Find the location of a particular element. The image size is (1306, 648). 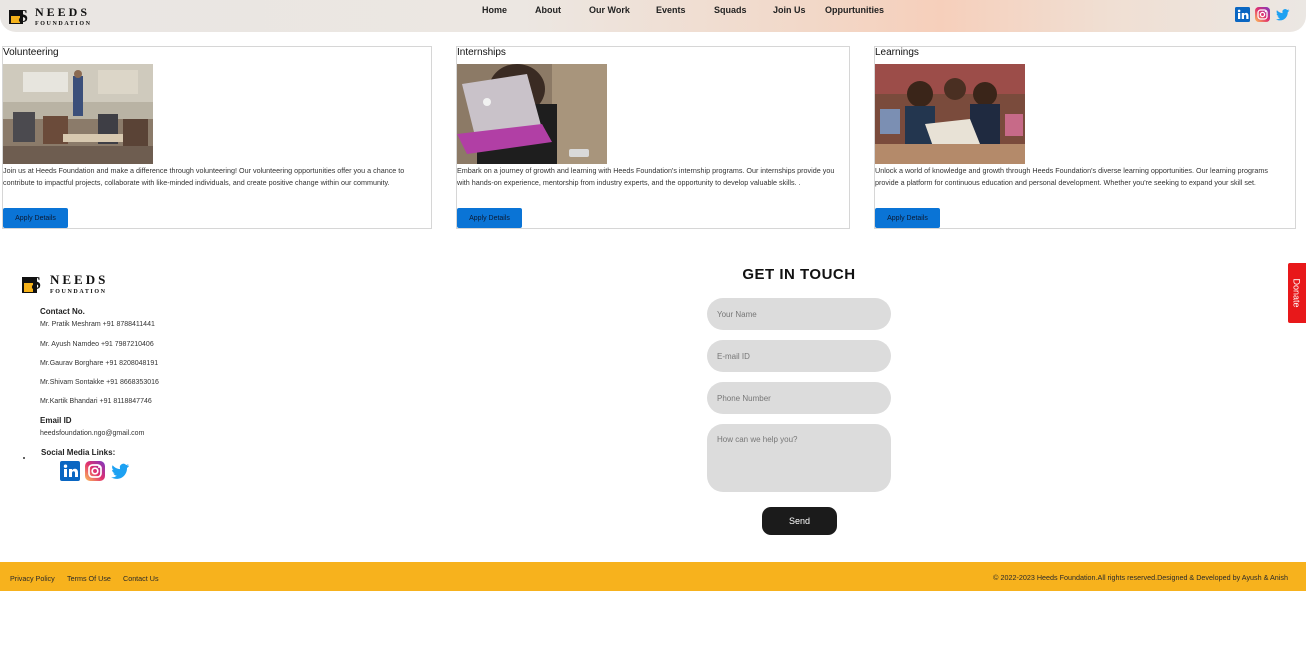

nav-events: Events is located at coordinates (671, 10).